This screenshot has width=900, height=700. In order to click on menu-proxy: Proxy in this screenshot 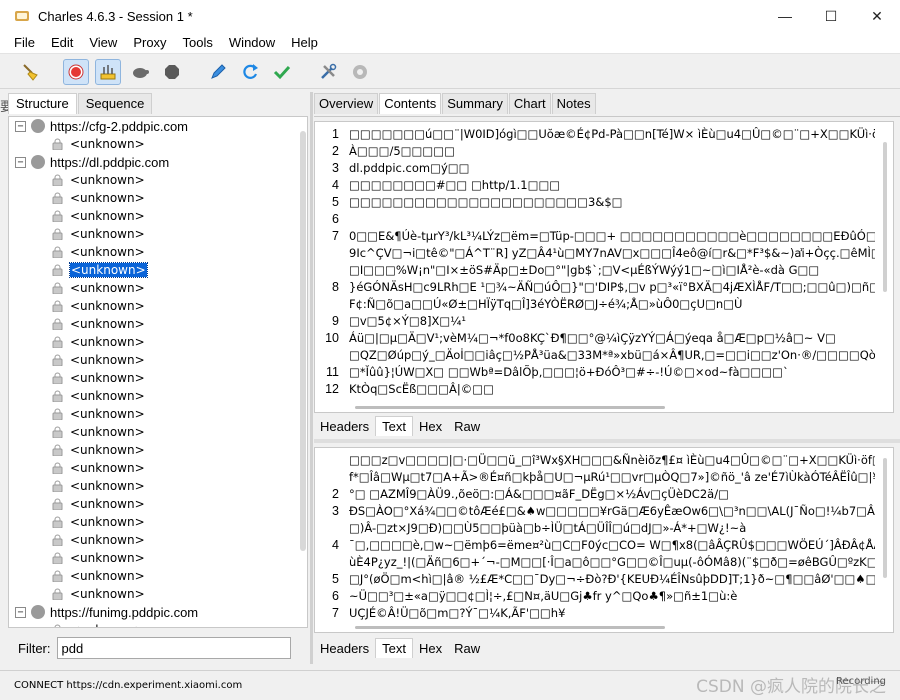, I will do `click(147, 42)`.